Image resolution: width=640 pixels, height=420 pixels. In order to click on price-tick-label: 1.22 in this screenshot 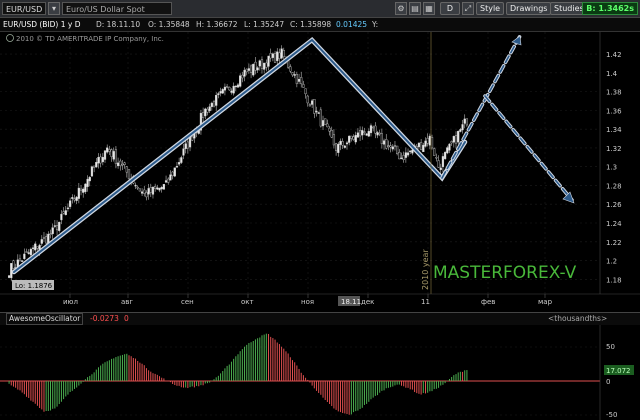, I will do `click(614, 243)`.